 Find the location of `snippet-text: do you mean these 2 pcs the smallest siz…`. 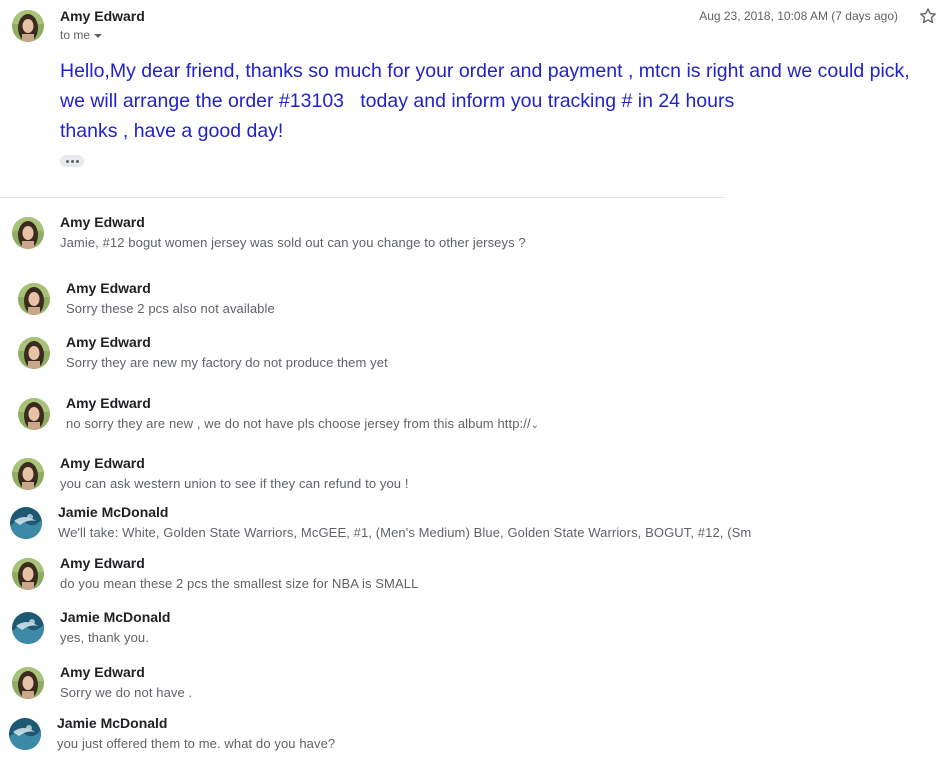

snippet-text: do you mean these 2 pcs the smallest siz… is located at coordinates (239, 583).